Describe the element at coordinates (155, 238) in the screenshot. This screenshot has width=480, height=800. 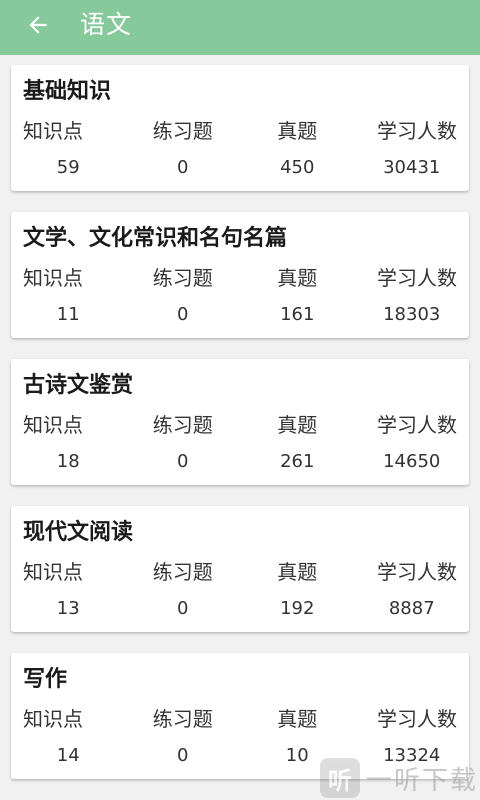
I see `card-title: 文学、文化常识和名句名篇` at that location.